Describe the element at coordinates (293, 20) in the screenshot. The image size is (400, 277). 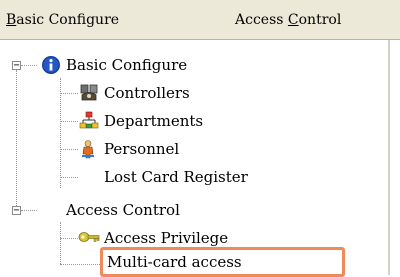
I see `menu-access-control-mnemonic: C` at that location.